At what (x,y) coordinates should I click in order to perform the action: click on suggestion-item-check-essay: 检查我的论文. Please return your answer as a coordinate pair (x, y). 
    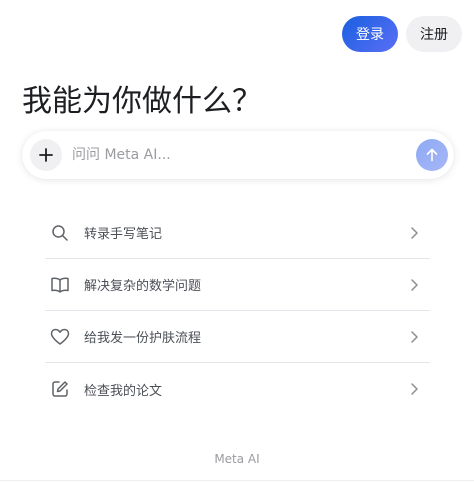
    Looking at the image, I should click on (237, 389).